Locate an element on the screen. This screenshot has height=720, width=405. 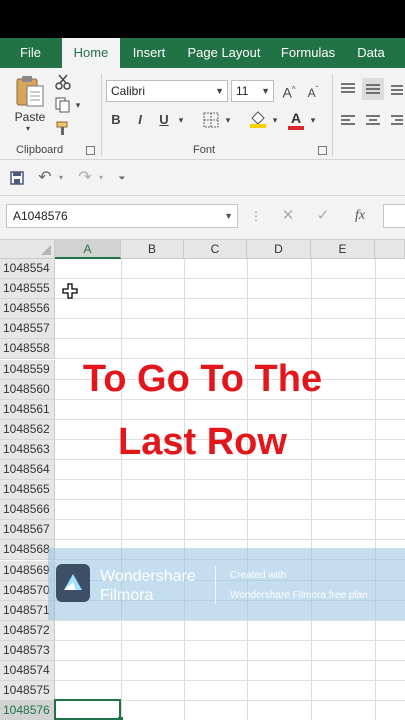
row-header: 1048557 is located at coordinates (27, 329).